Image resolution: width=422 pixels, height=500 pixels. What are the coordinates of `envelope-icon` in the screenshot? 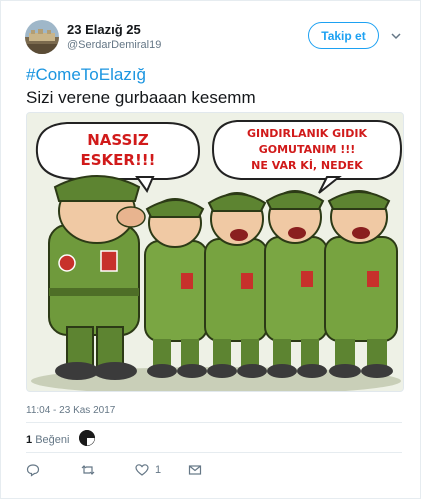 It's located at (195, 470).